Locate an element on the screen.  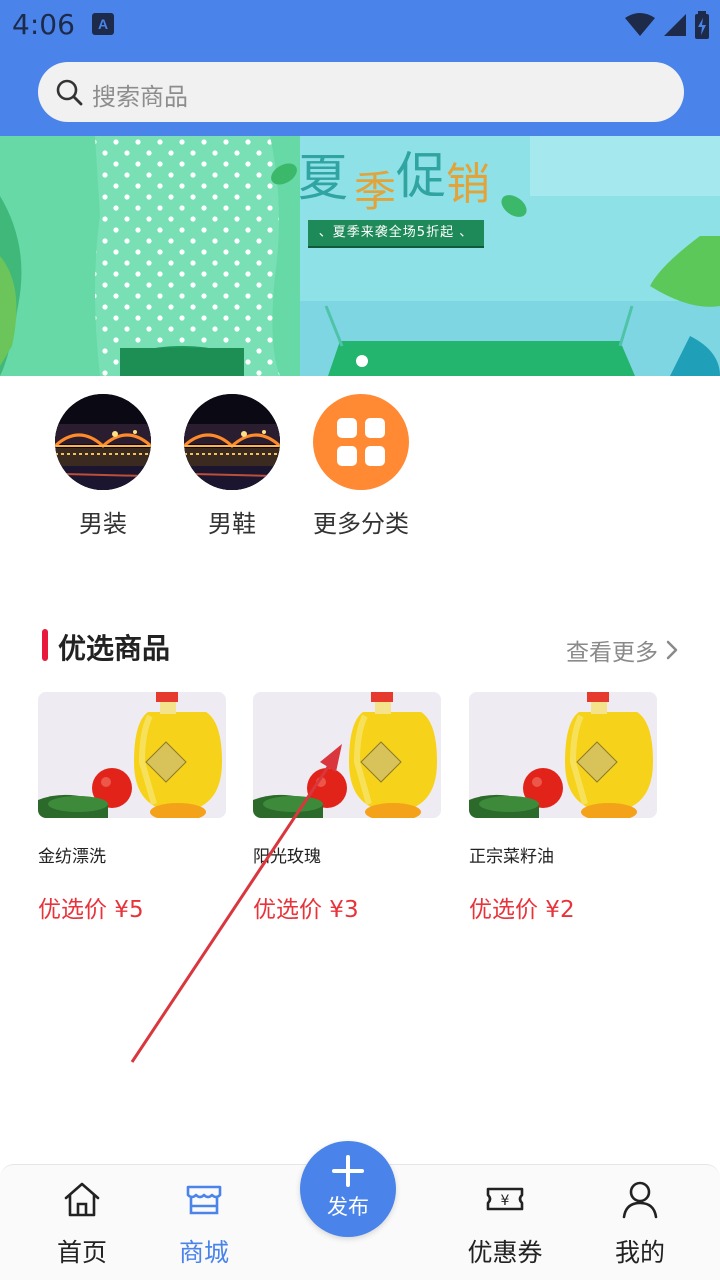
status-icons is located at coordinates (667, 25).